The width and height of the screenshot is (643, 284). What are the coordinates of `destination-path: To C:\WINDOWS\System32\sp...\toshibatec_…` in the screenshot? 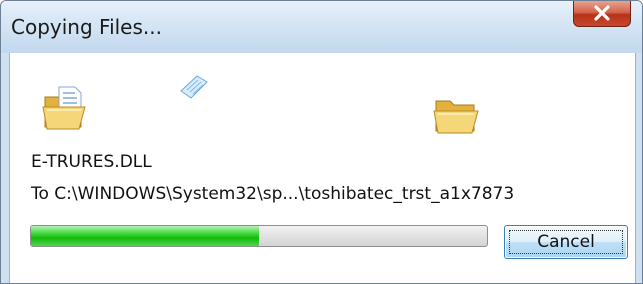 It's located at (273, 194).